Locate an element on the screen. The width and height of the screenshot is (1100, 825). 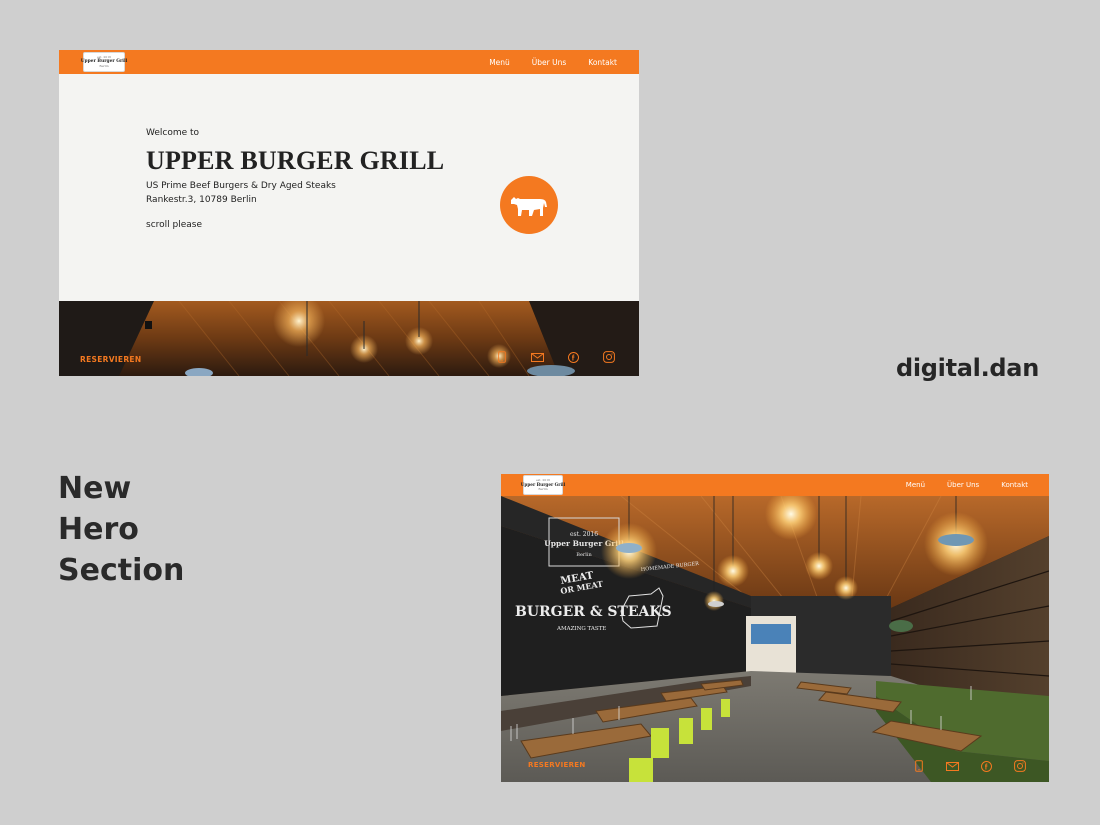
hero-photo-strip is located at coordinates (349, 338).